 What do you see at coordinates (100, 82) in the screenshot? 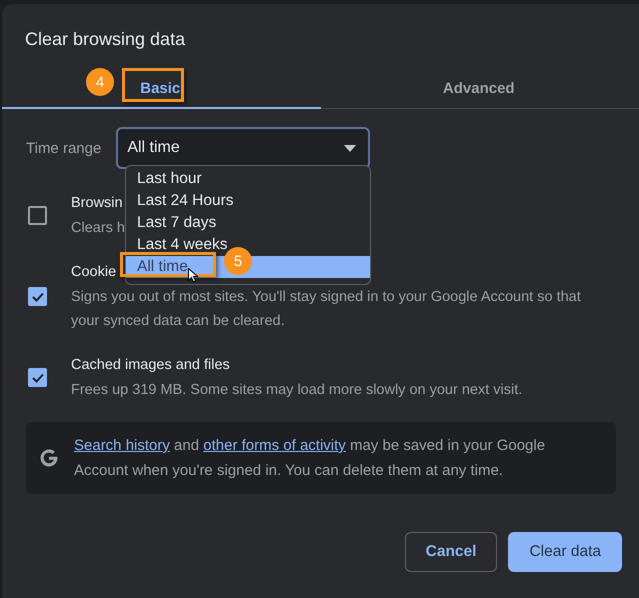
I see `step-badge: 4` at bounding box center [100, 82].